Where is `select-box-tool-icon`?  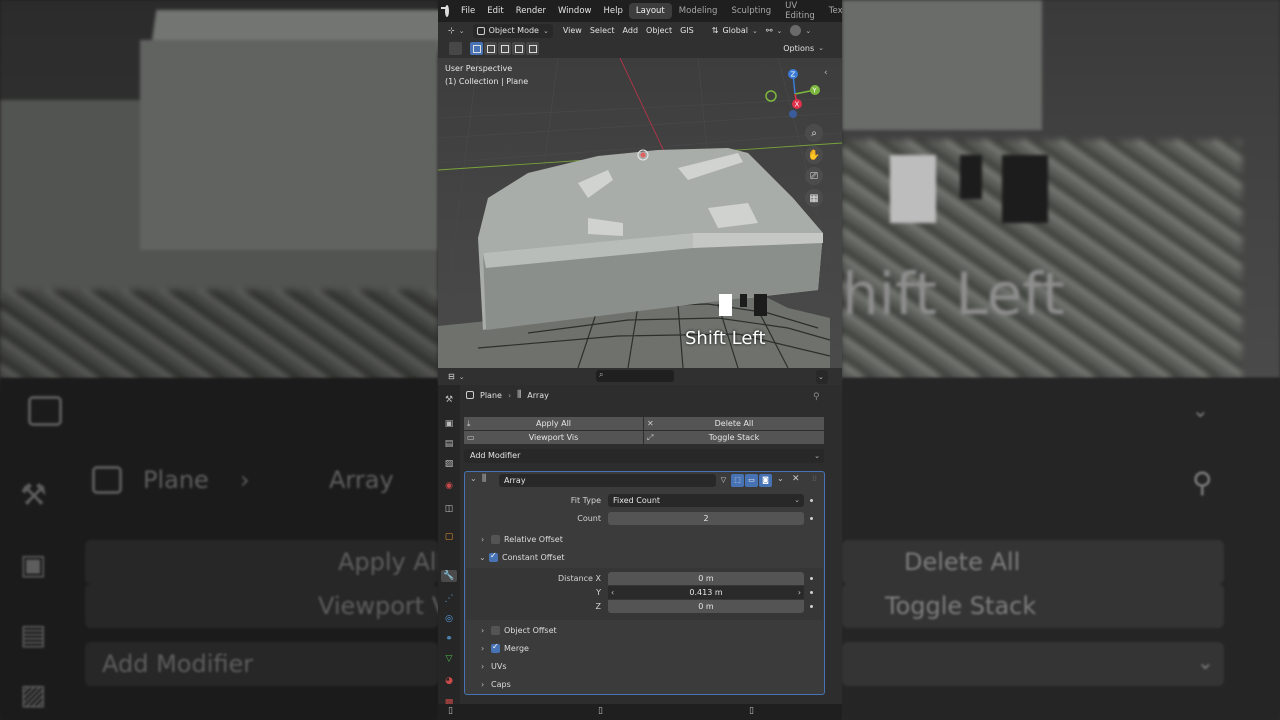 select-box-tool-icon is located at coordinates (455, 48).